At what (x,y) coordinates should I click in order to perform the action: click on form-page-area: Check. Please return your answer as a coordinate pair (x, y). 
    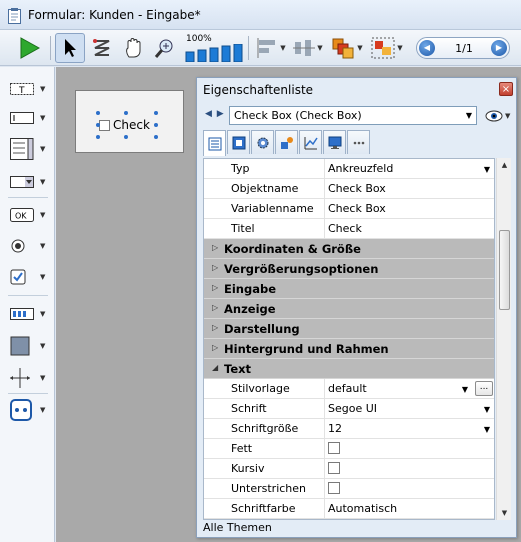
    Looking at the image, I should click on (129, 121).